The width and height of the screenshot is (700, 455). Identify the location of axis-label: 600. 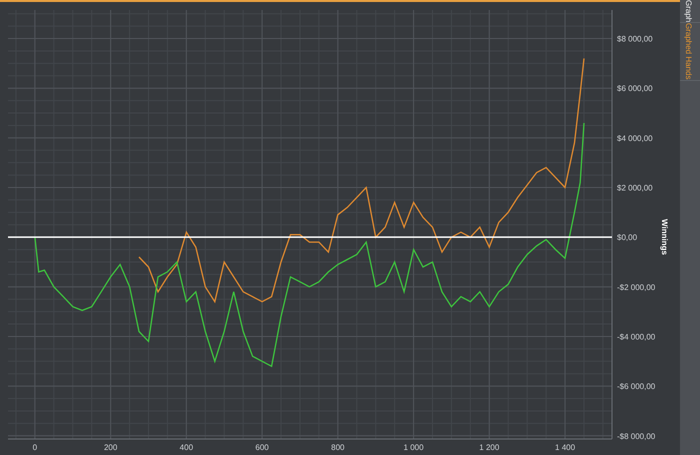
(262, 447).